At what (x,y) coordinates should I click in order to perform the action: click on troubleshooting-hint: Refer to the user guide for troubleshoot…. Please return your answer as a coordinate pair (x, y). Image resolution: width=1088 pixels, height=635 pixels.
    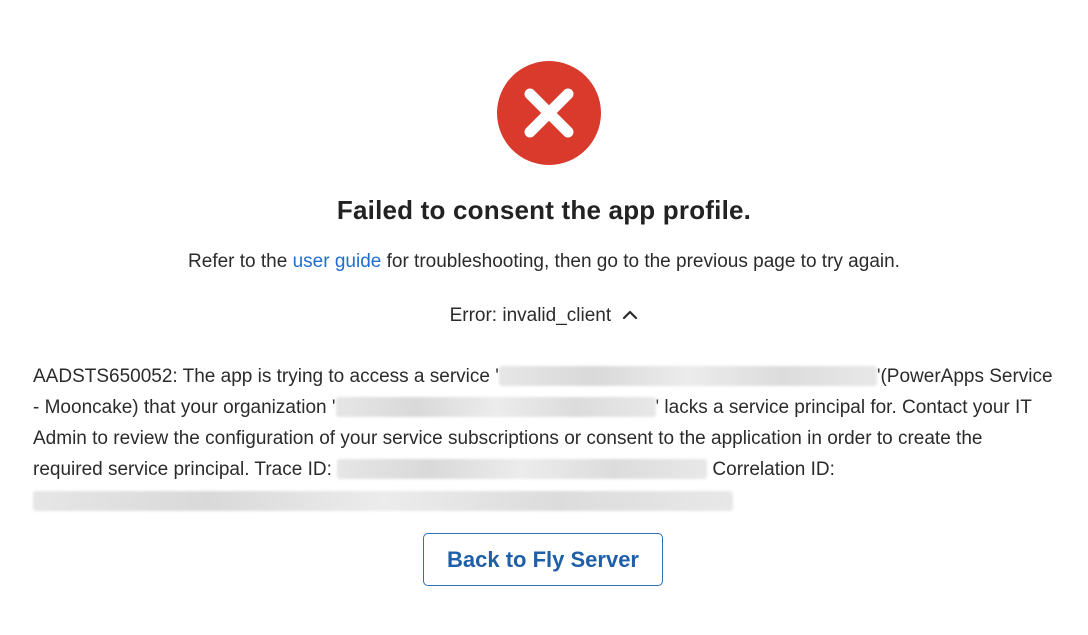
    Looking at the image, I should click on (544, 262).